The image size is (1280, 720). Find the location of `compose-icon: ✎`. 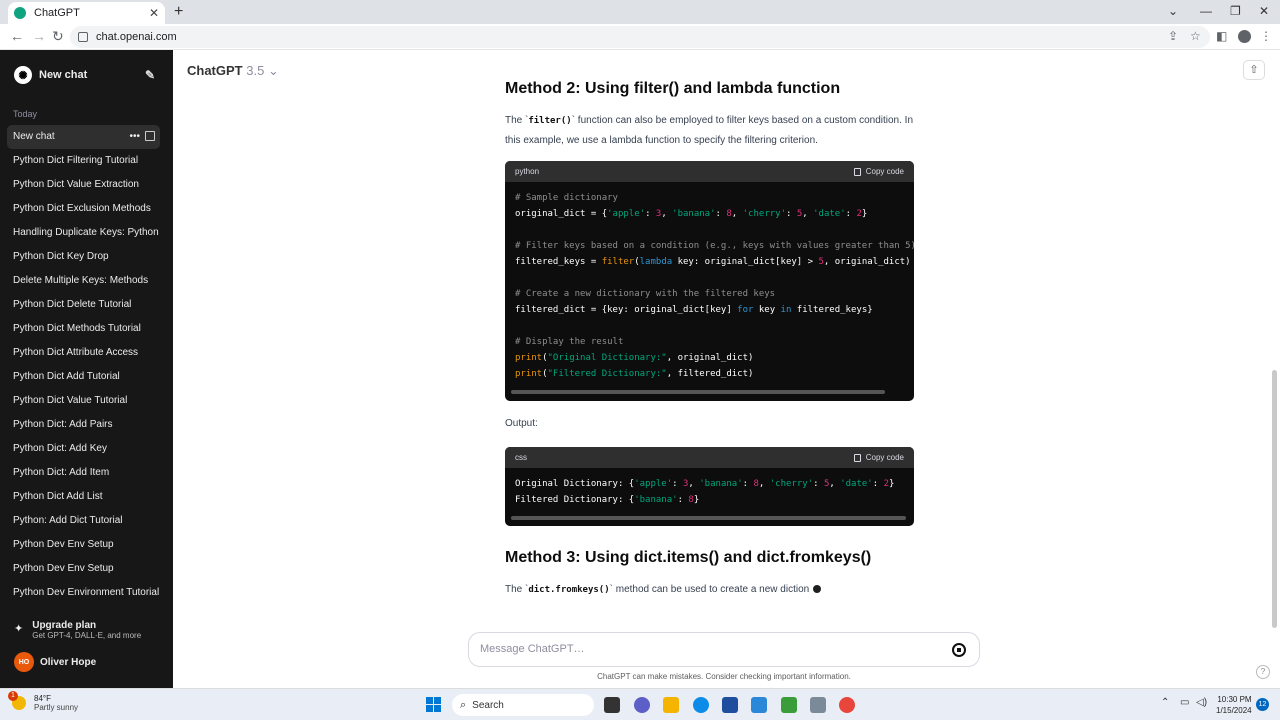

compose-icon: ✎ is located at coordinates (150, 75).